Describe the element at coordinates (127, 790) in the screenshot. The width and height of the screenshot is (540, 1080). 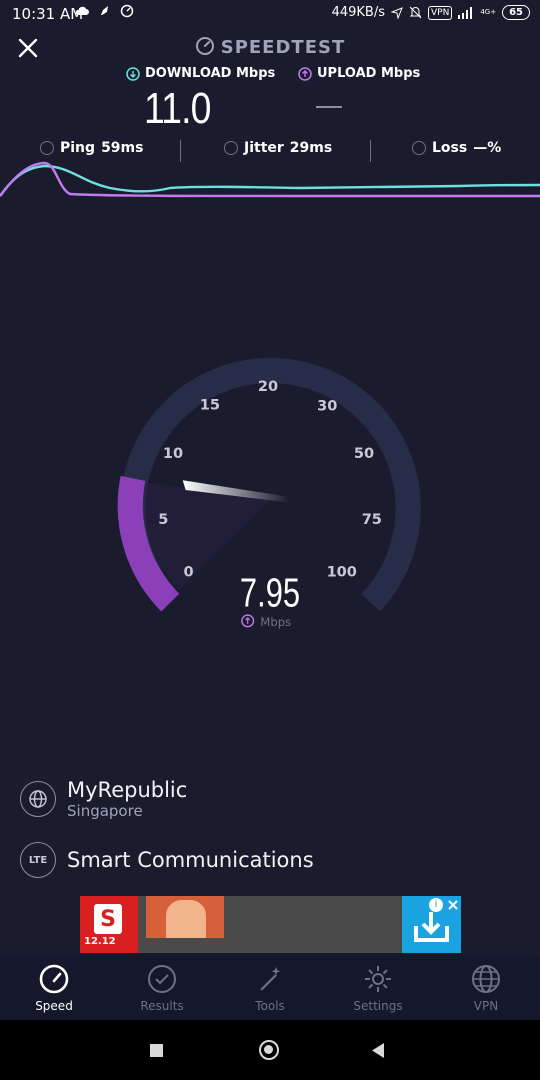
I see `isp-name: MyRepublic` at that location.